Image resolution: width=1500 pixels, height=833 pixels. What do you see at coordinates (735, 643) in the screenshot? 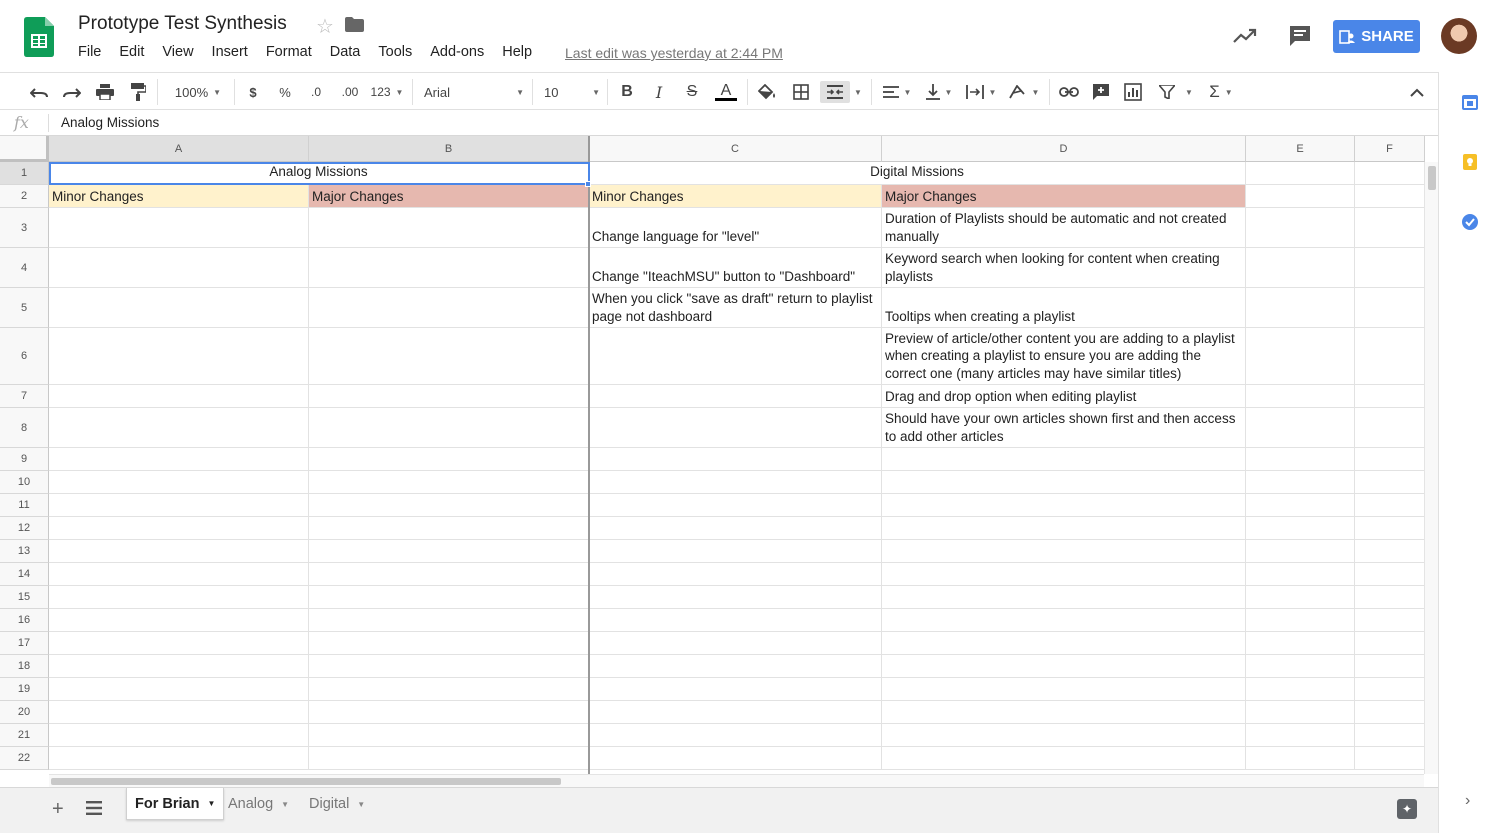
I see `cell-c17` at bounding box center [735, 643].